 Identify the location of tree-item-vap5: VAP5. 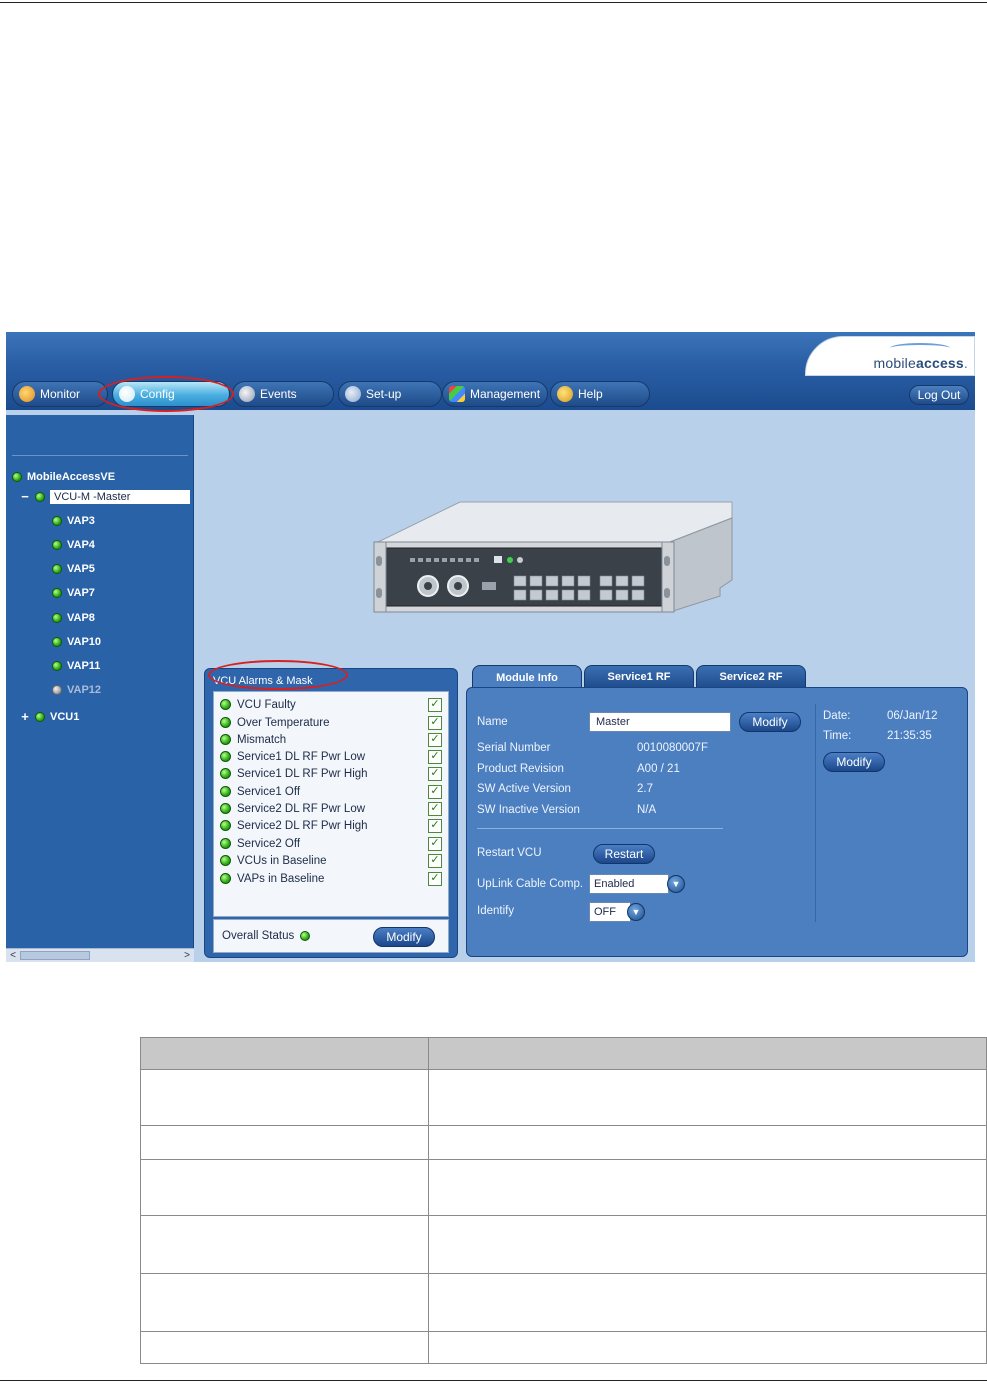
(73, 569).